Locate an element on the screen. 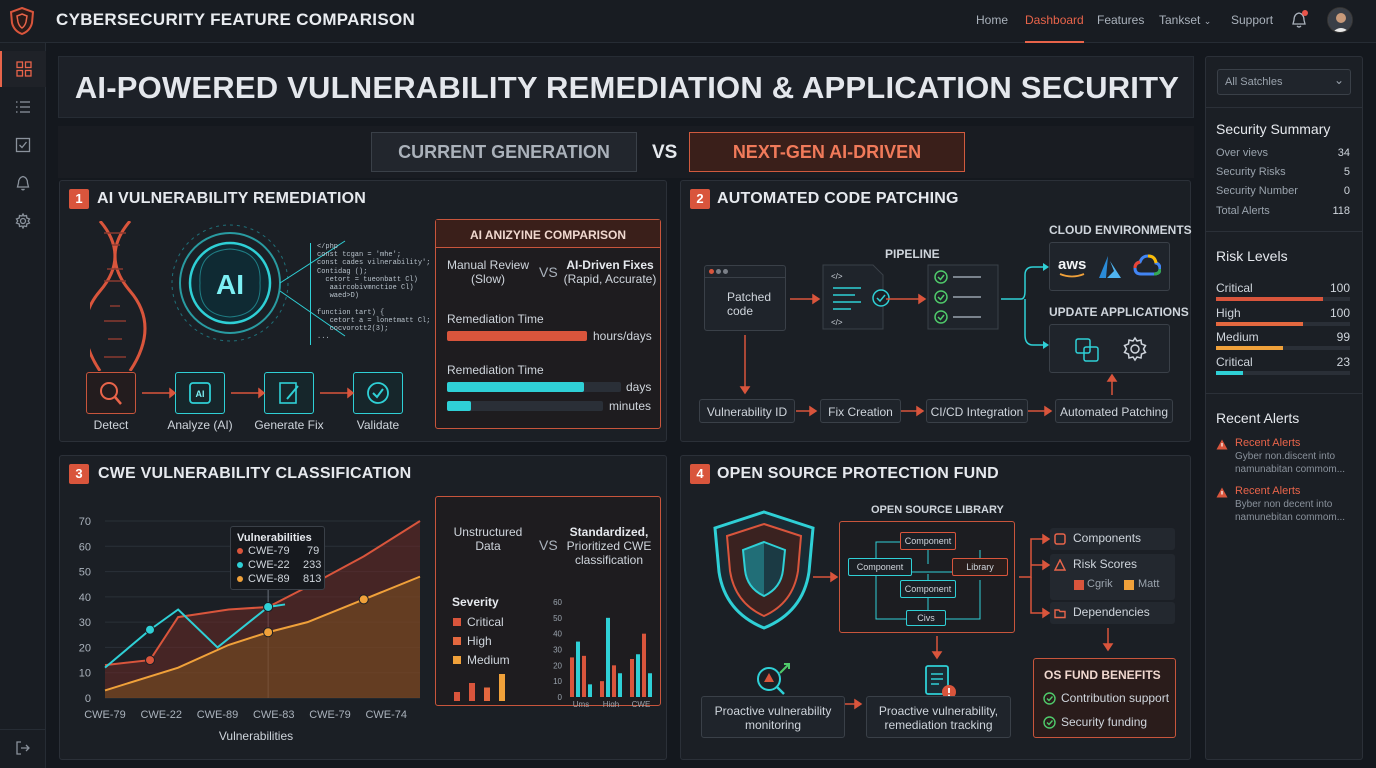 The width and height of the screenshot is (1376, 768). y-tick-label: 30 is located at coordinates (557, 650).